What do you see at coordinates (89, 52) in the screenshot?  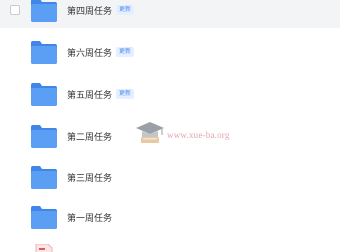 I see `file-name: 第六周任务` at bounding box center [89, 52].